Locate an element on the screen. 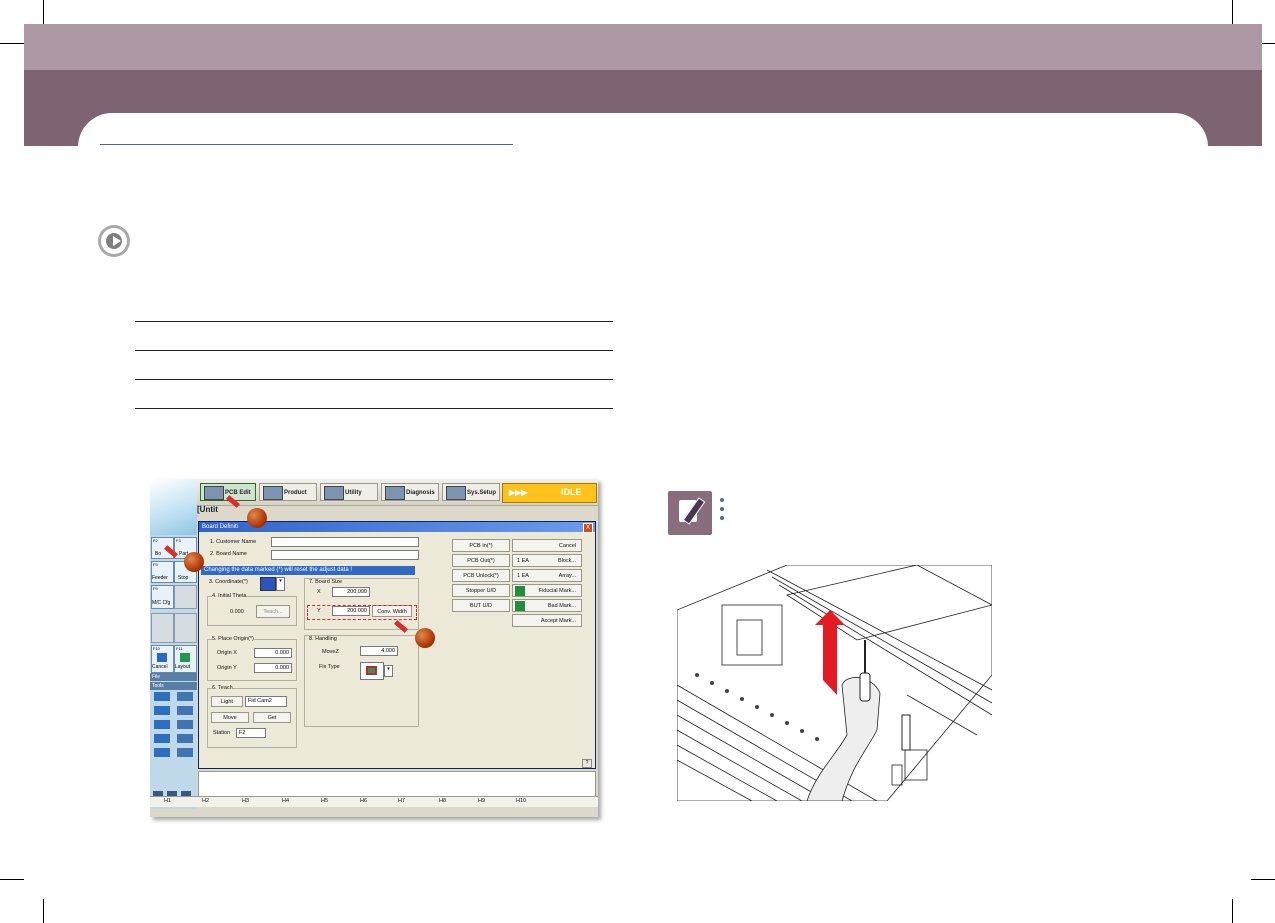 The width and height of the screenshot is (1275, 923). handling-group: 8. Handling MoveZ 4.000 Fix Type ▾ is located at coordinates (361, 681).